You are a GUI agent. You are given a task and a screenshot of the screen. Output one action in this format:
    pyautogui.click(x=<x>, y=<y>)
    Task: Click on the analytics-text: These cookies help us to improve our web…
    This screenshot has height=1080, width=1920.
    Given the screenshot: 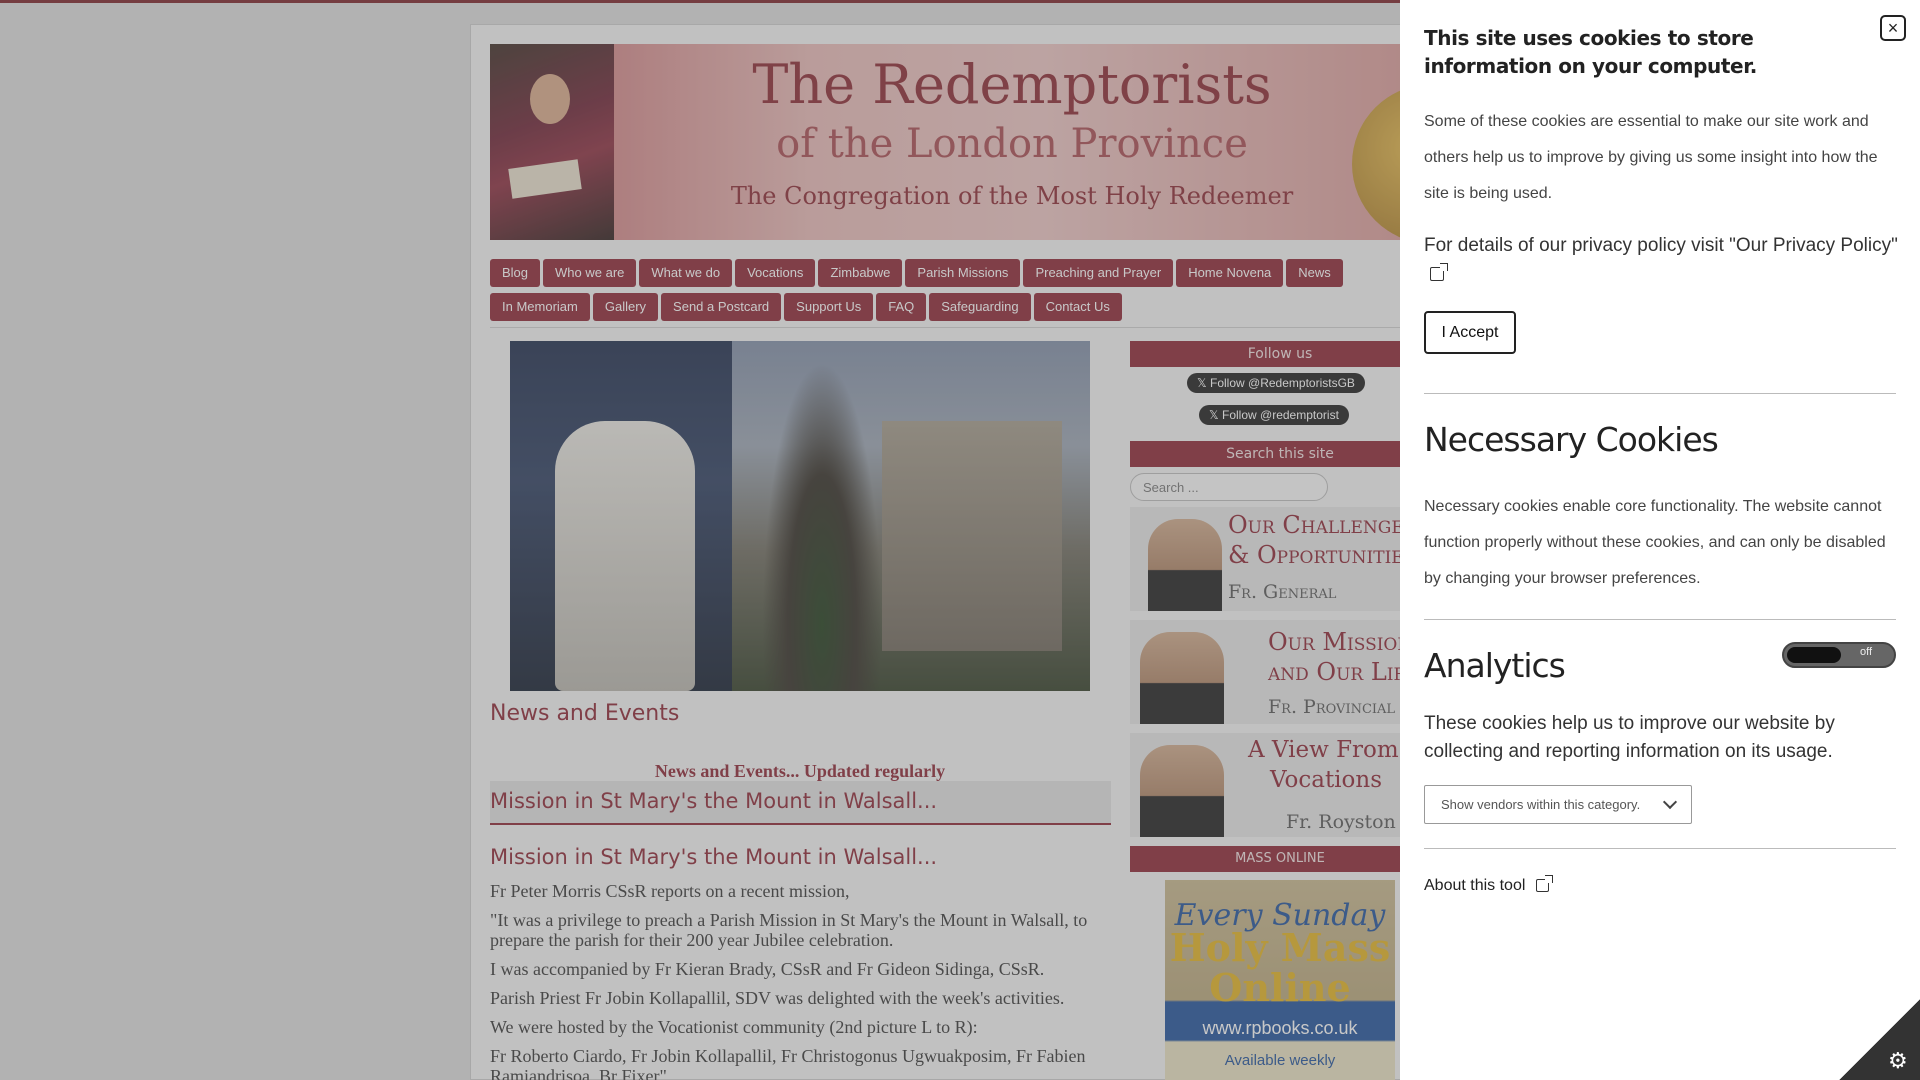 What is the action you would take?
    pyautogui.click(x=1629, y=737)
    